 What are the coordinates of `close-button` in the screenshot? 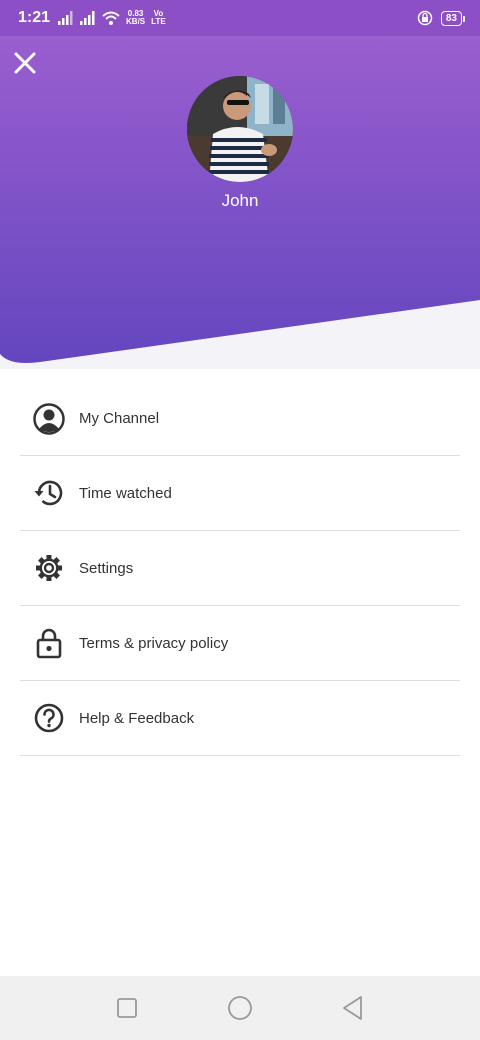 It's located at (25, 63).